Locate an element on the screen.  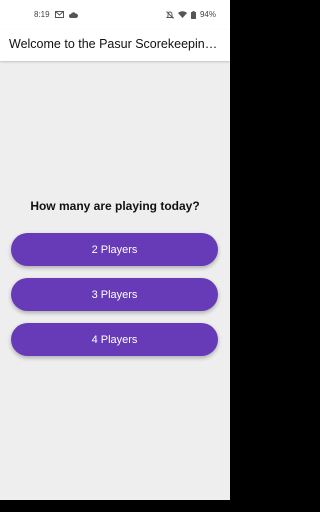
status-time: 8:19 is located at coordinates (42, 14).